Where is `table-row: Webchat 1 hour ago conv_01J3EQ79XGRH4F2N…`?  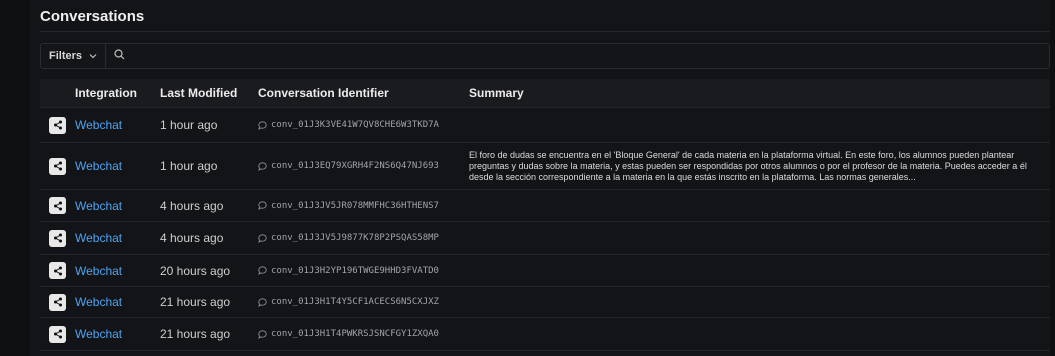 table-row: Webchat 1 hour ago conv_01J3EQ79XGRH4F2N… is located at coordinates (545, 166).